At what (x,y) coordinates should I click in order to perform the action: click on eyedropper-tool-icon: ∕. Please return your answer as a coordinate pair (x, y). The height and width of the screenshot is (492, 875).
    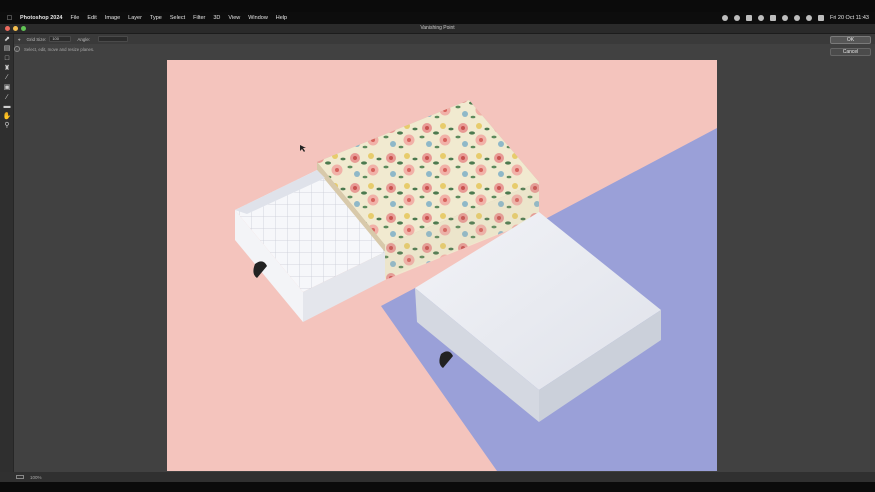
    Looking at the image, I should click on (7, 98).